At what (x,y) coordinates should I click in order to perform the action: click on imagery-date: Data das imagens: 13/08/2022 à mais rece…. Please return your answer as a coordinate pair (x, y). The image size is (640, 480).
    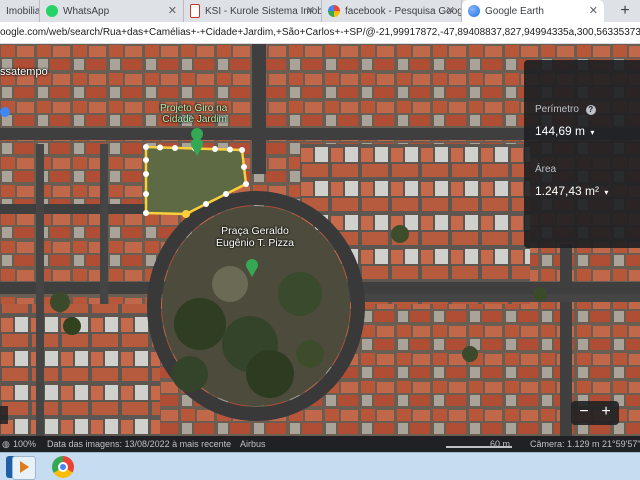
    Looking at the image, I should click on (139, 444).